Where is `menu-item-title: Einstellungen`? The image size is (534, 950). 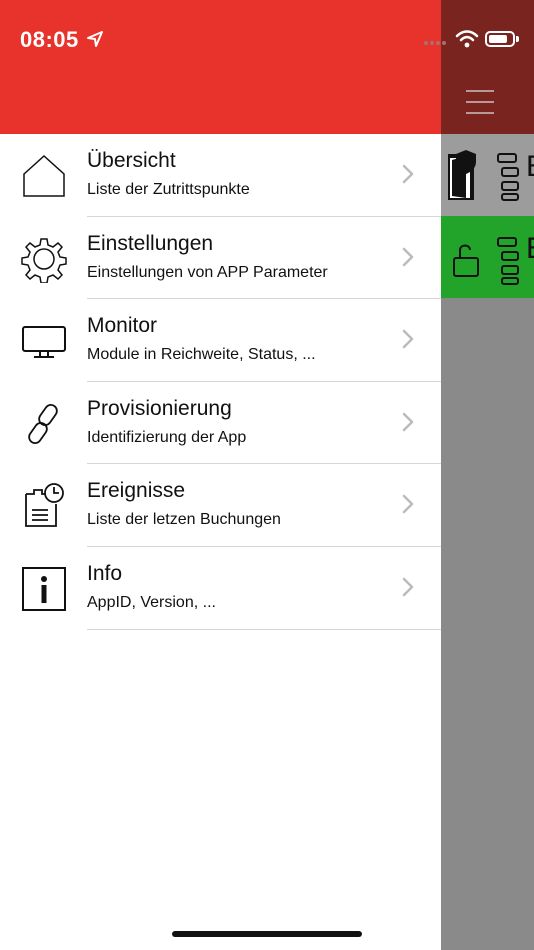 menu-item-title: Einstellungen is located at coordinates (150, 243).